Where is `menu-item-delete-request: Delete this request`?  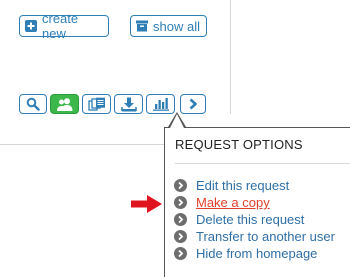
menu-item-delete-request: Delete this request is located at coordinates (254, 219).